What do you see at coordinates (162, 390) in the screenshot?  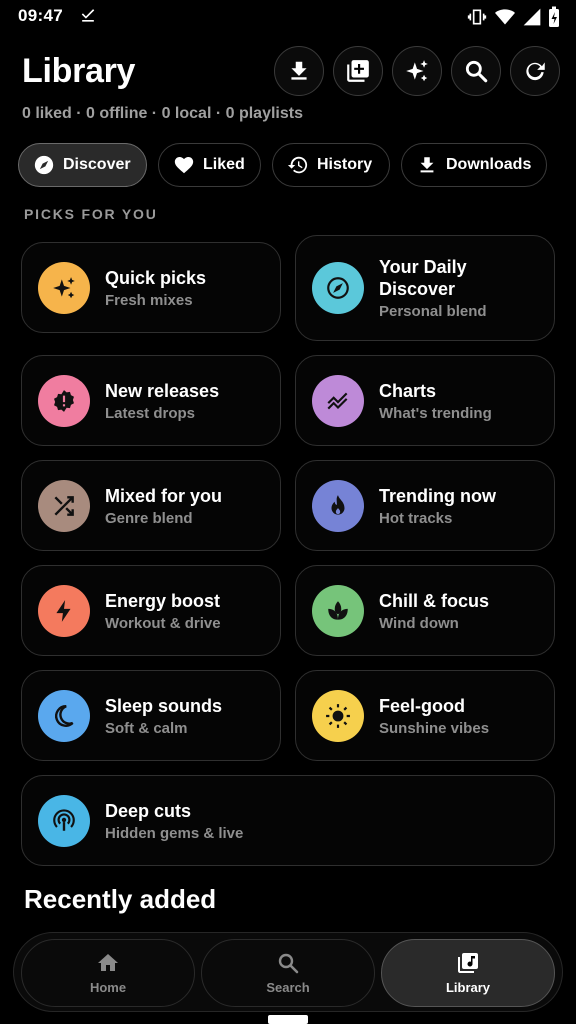 I see `card-title: New releases` at bounding box center [162, 390].